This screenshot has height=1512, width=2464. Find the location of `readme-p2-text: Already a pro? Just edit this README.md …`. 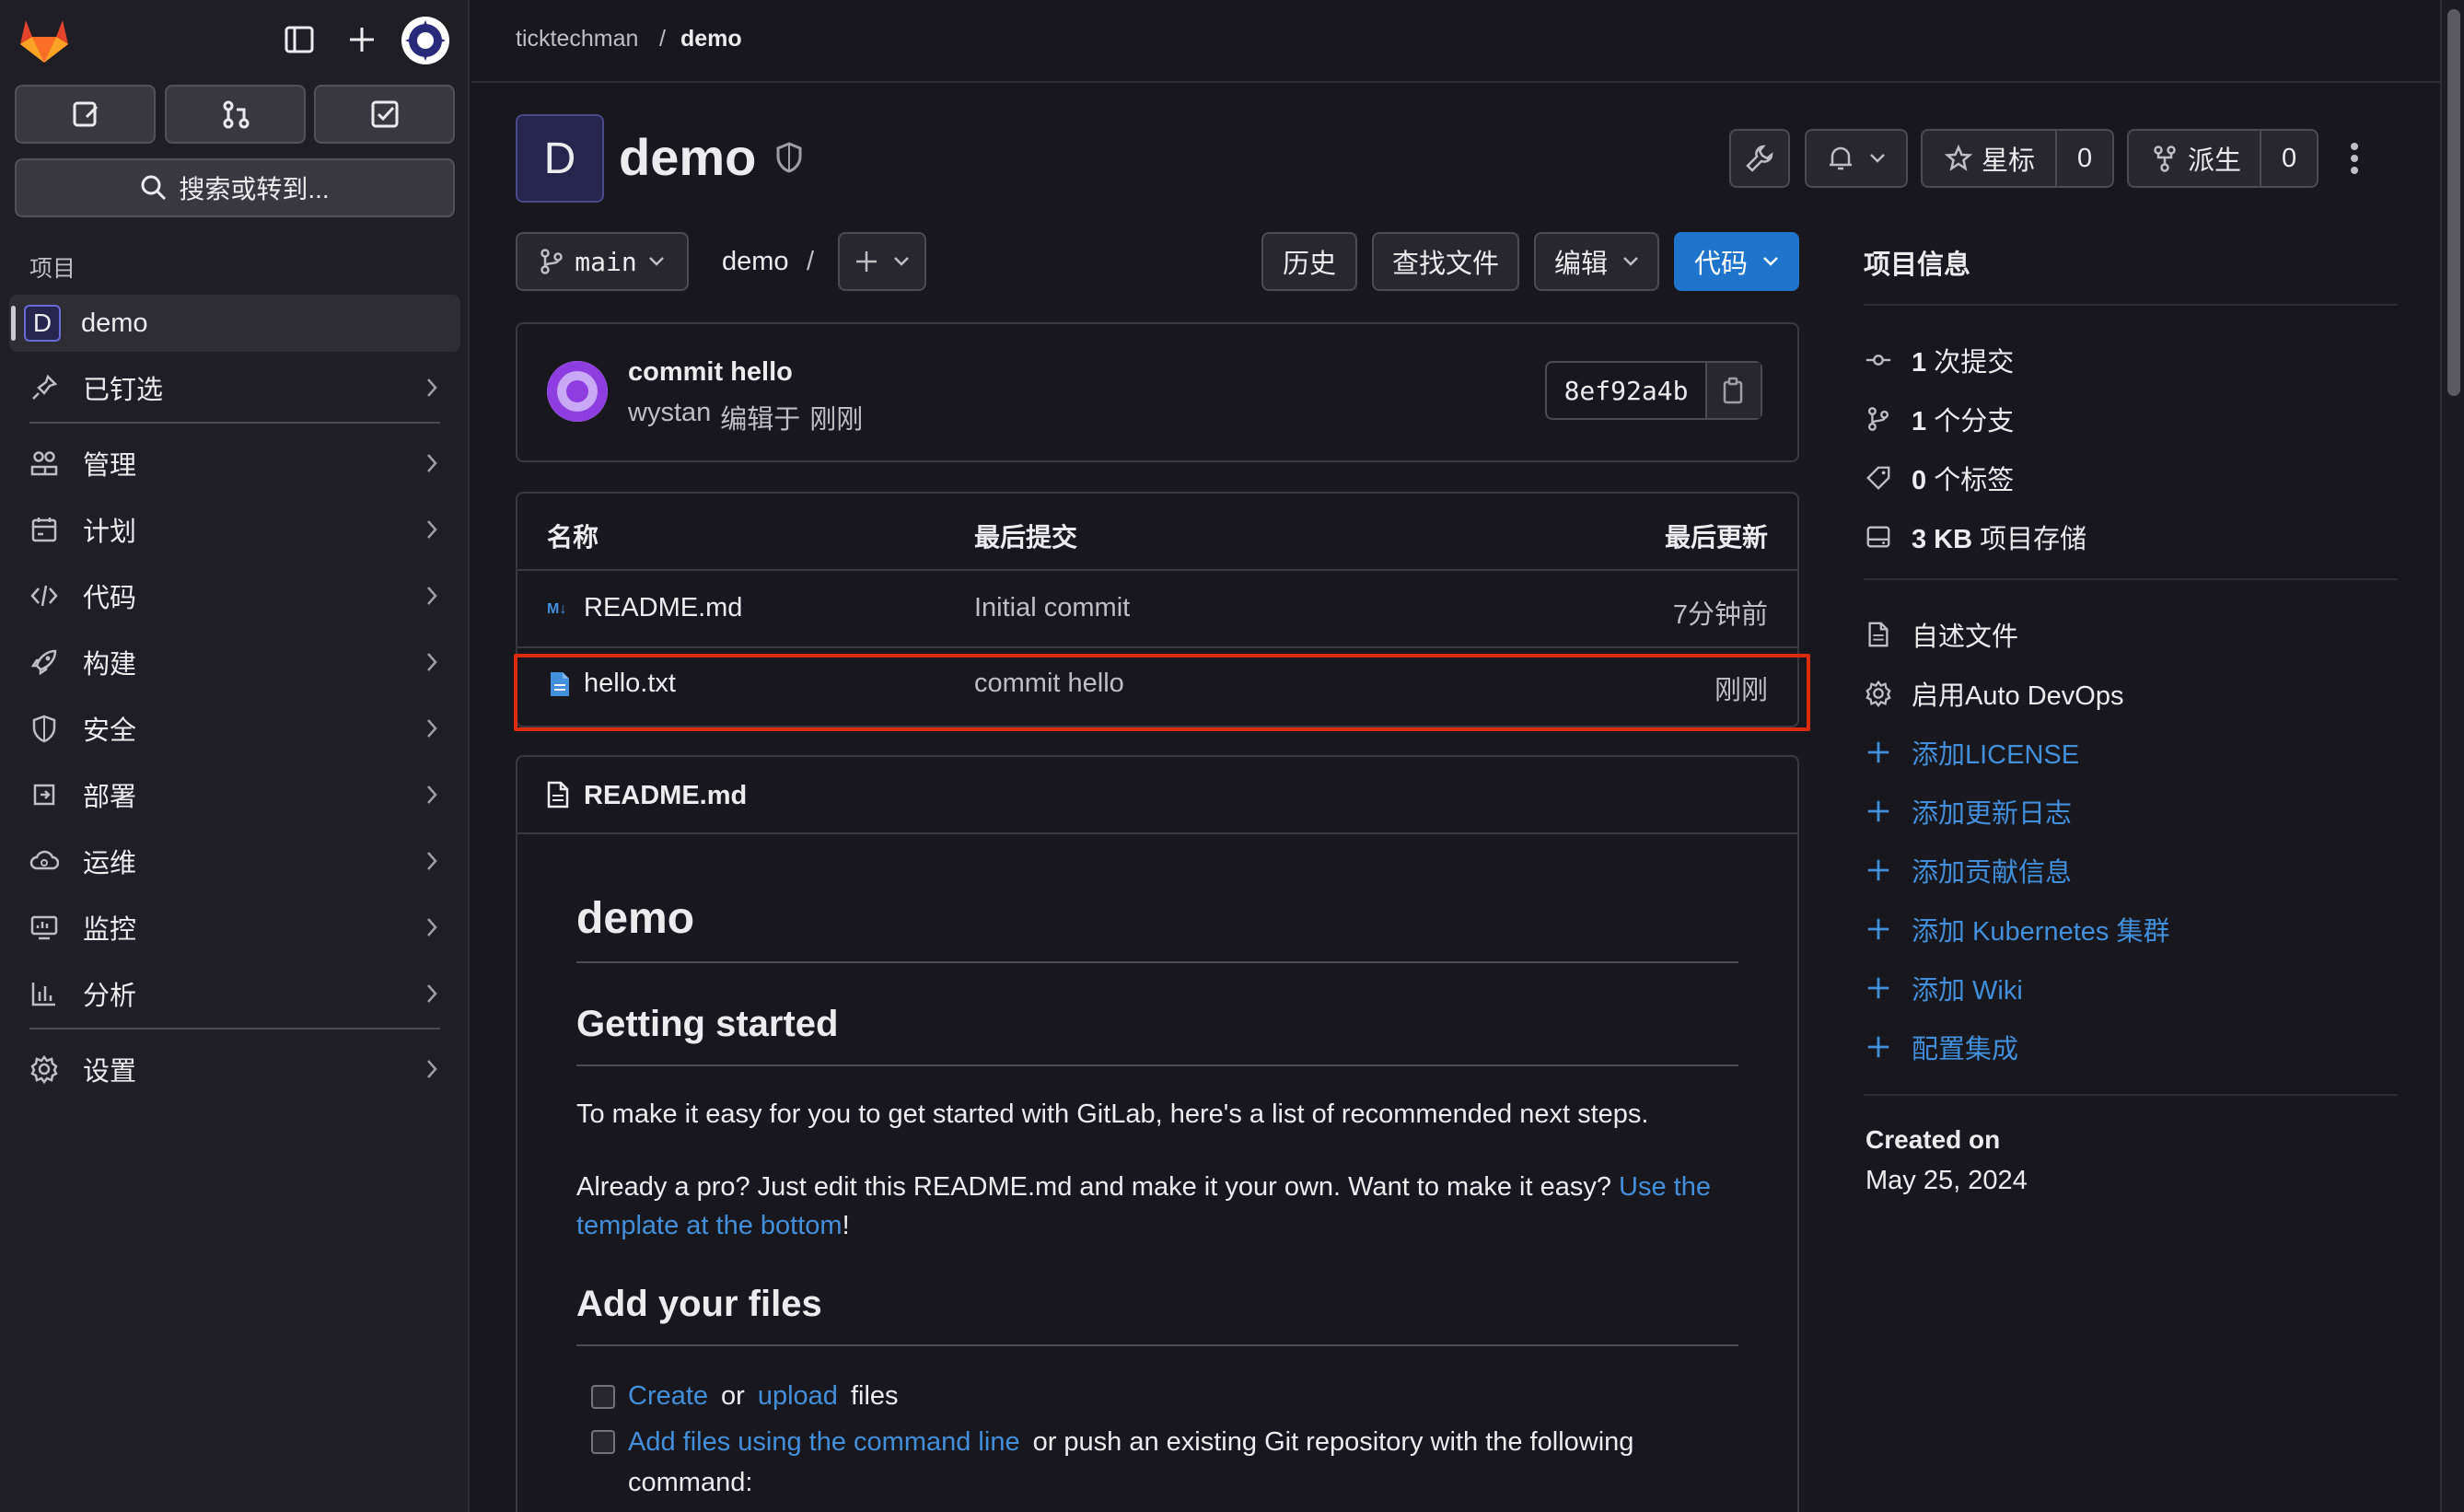

readme-p2-text: Already a pro? Just edit this README.md … is located at coordinates (1093, 1187).